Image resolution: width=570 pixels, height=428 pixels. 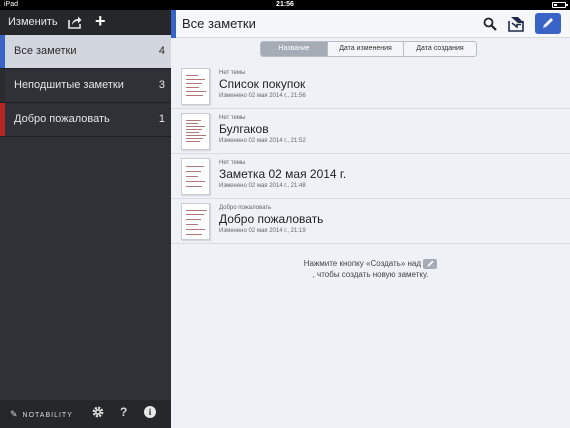 I want to click on sort-tab-created: Дата создания, so click(x=439, y=49).